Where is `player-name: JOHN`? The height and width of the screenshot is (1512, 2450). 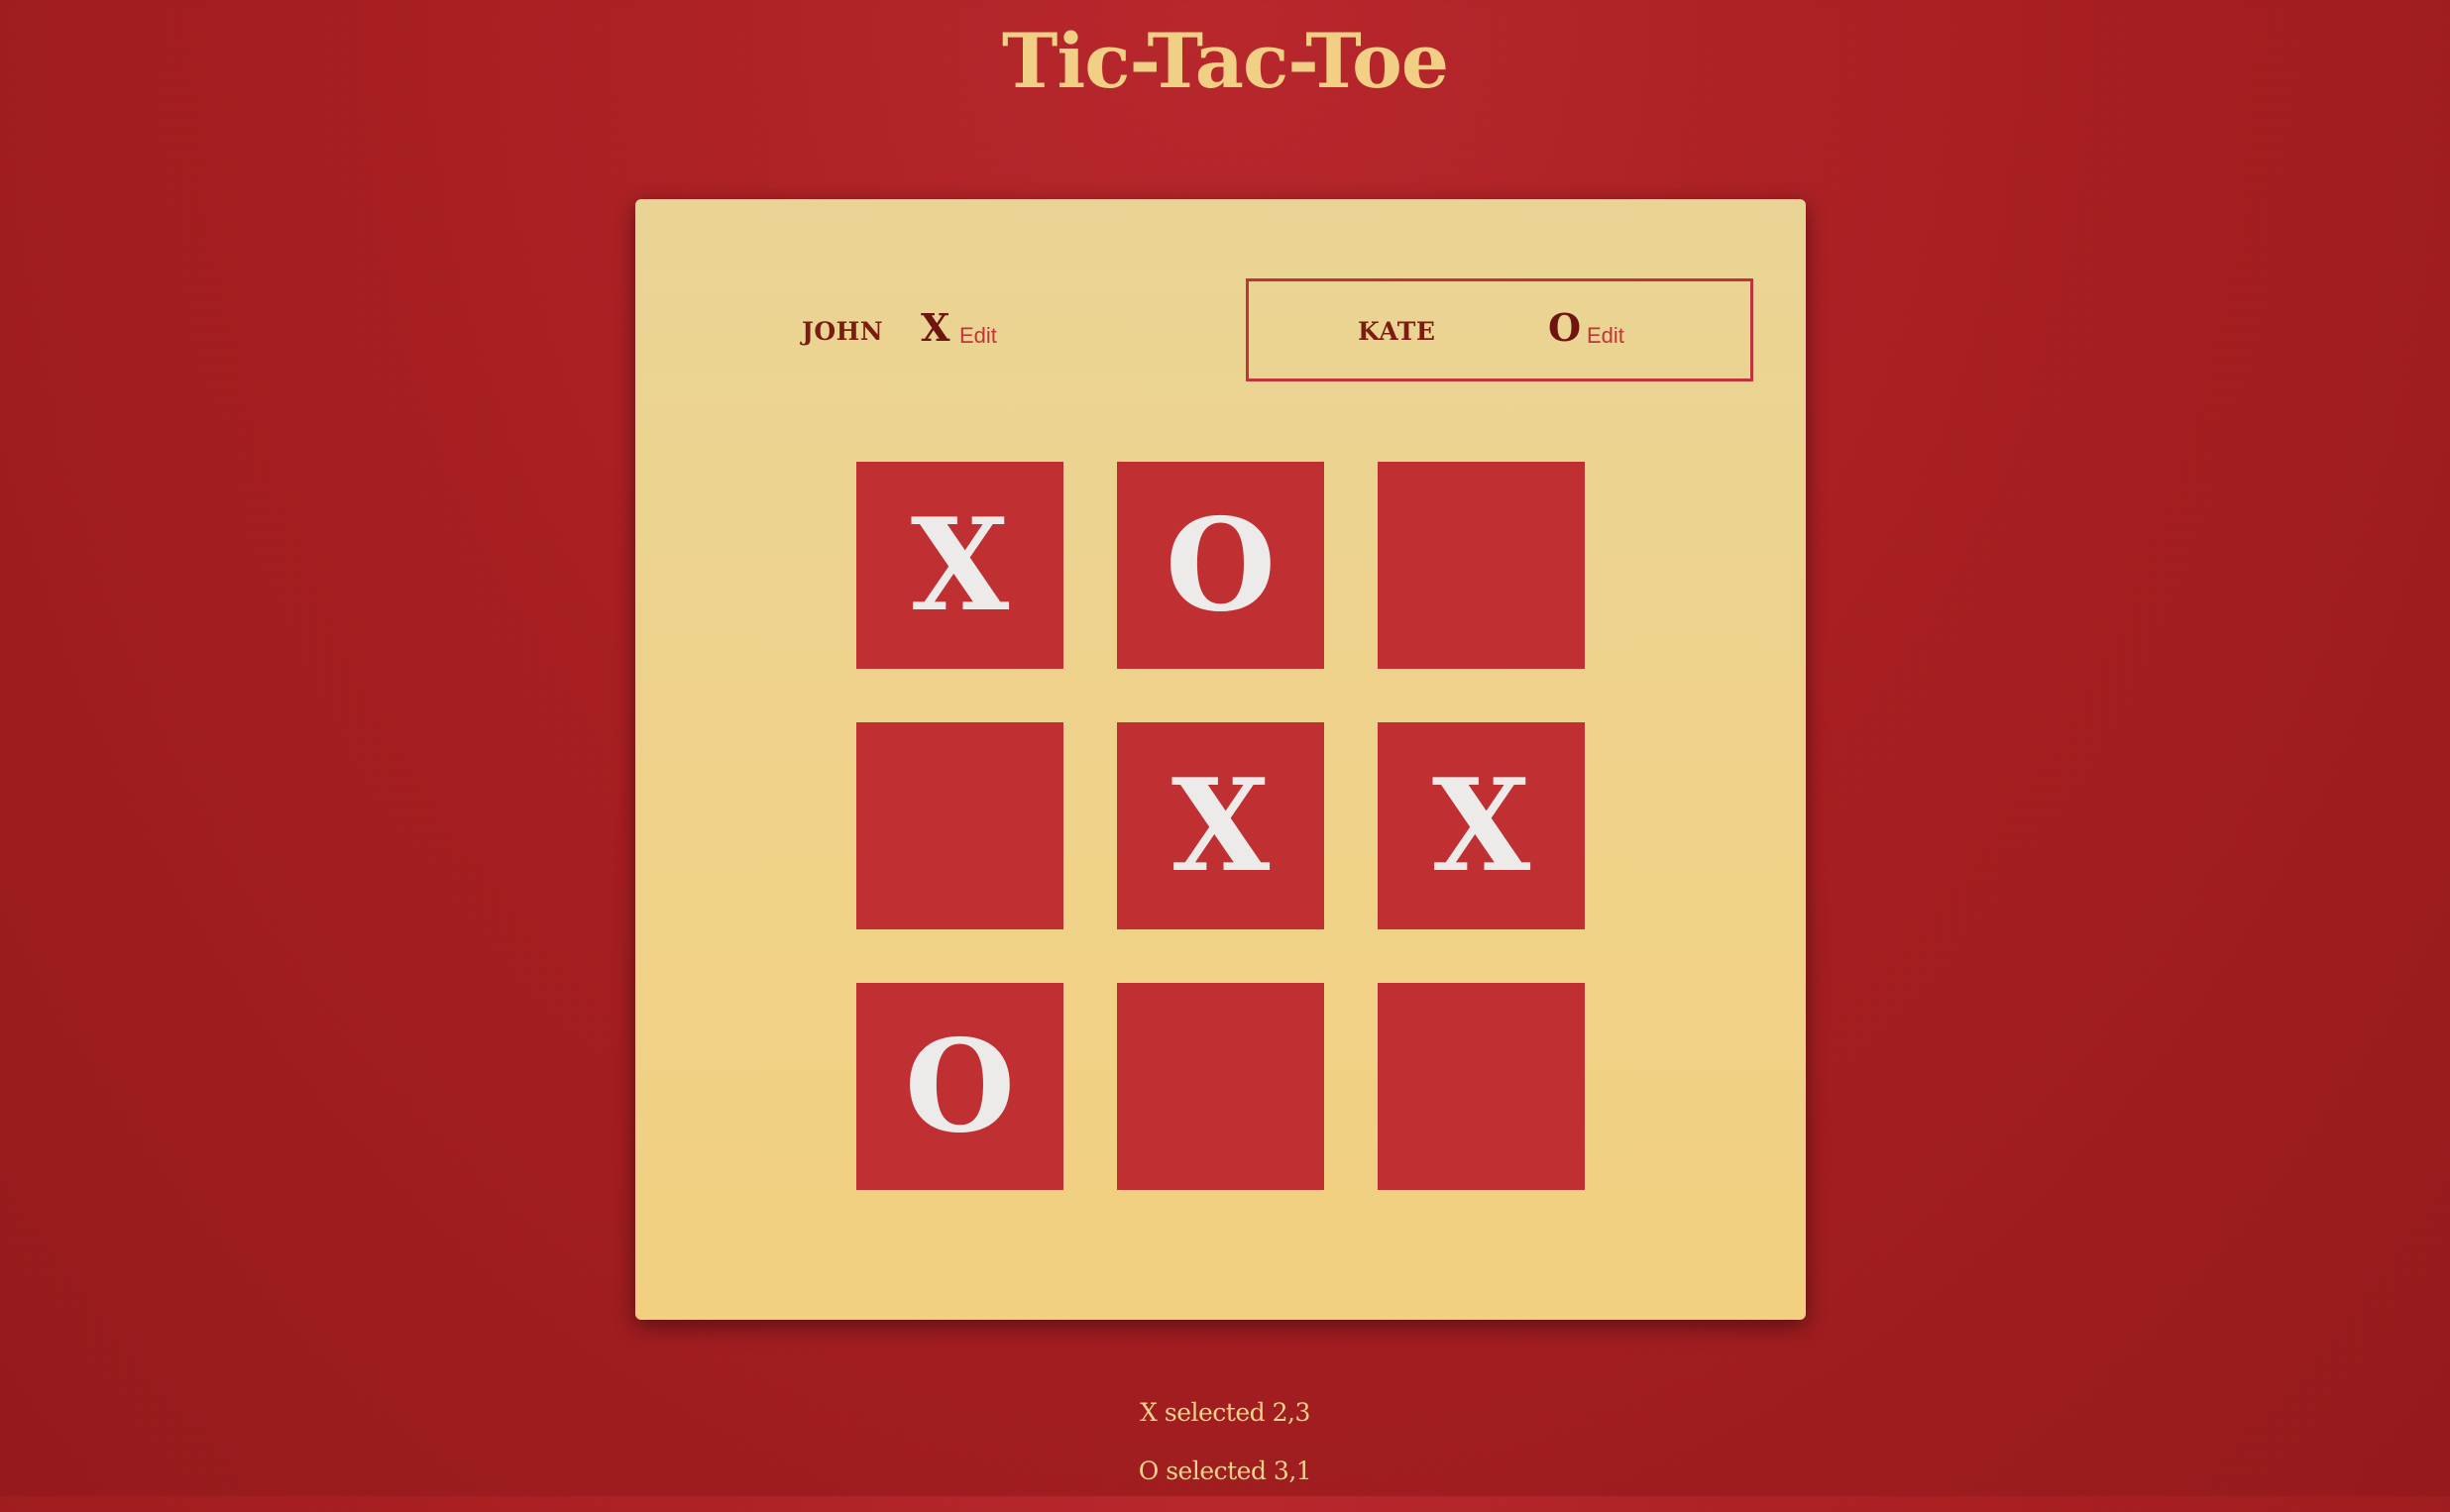
player-name: JOHN is located at coordinates (843, 332).